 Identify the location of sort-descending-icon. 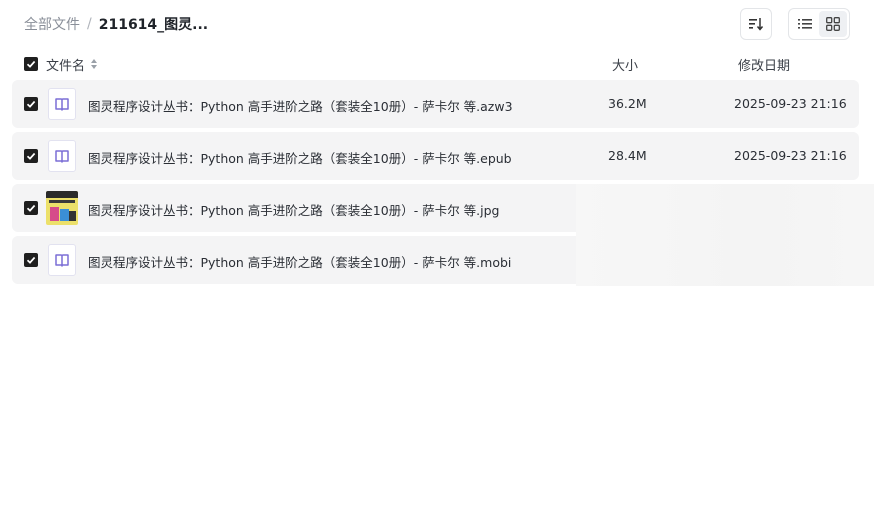
(756, 24).